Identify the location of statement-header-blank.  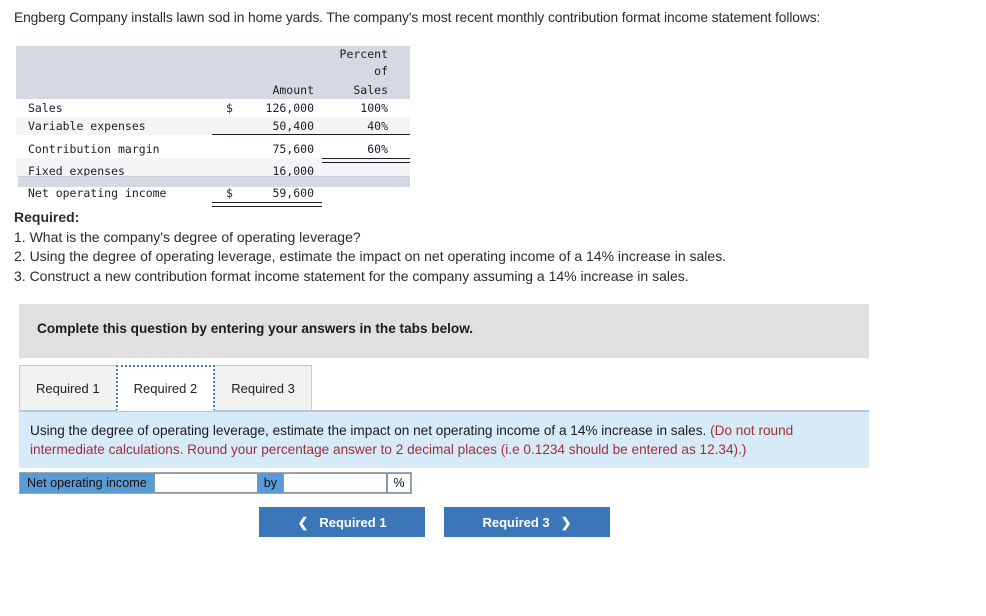
(114, 63).